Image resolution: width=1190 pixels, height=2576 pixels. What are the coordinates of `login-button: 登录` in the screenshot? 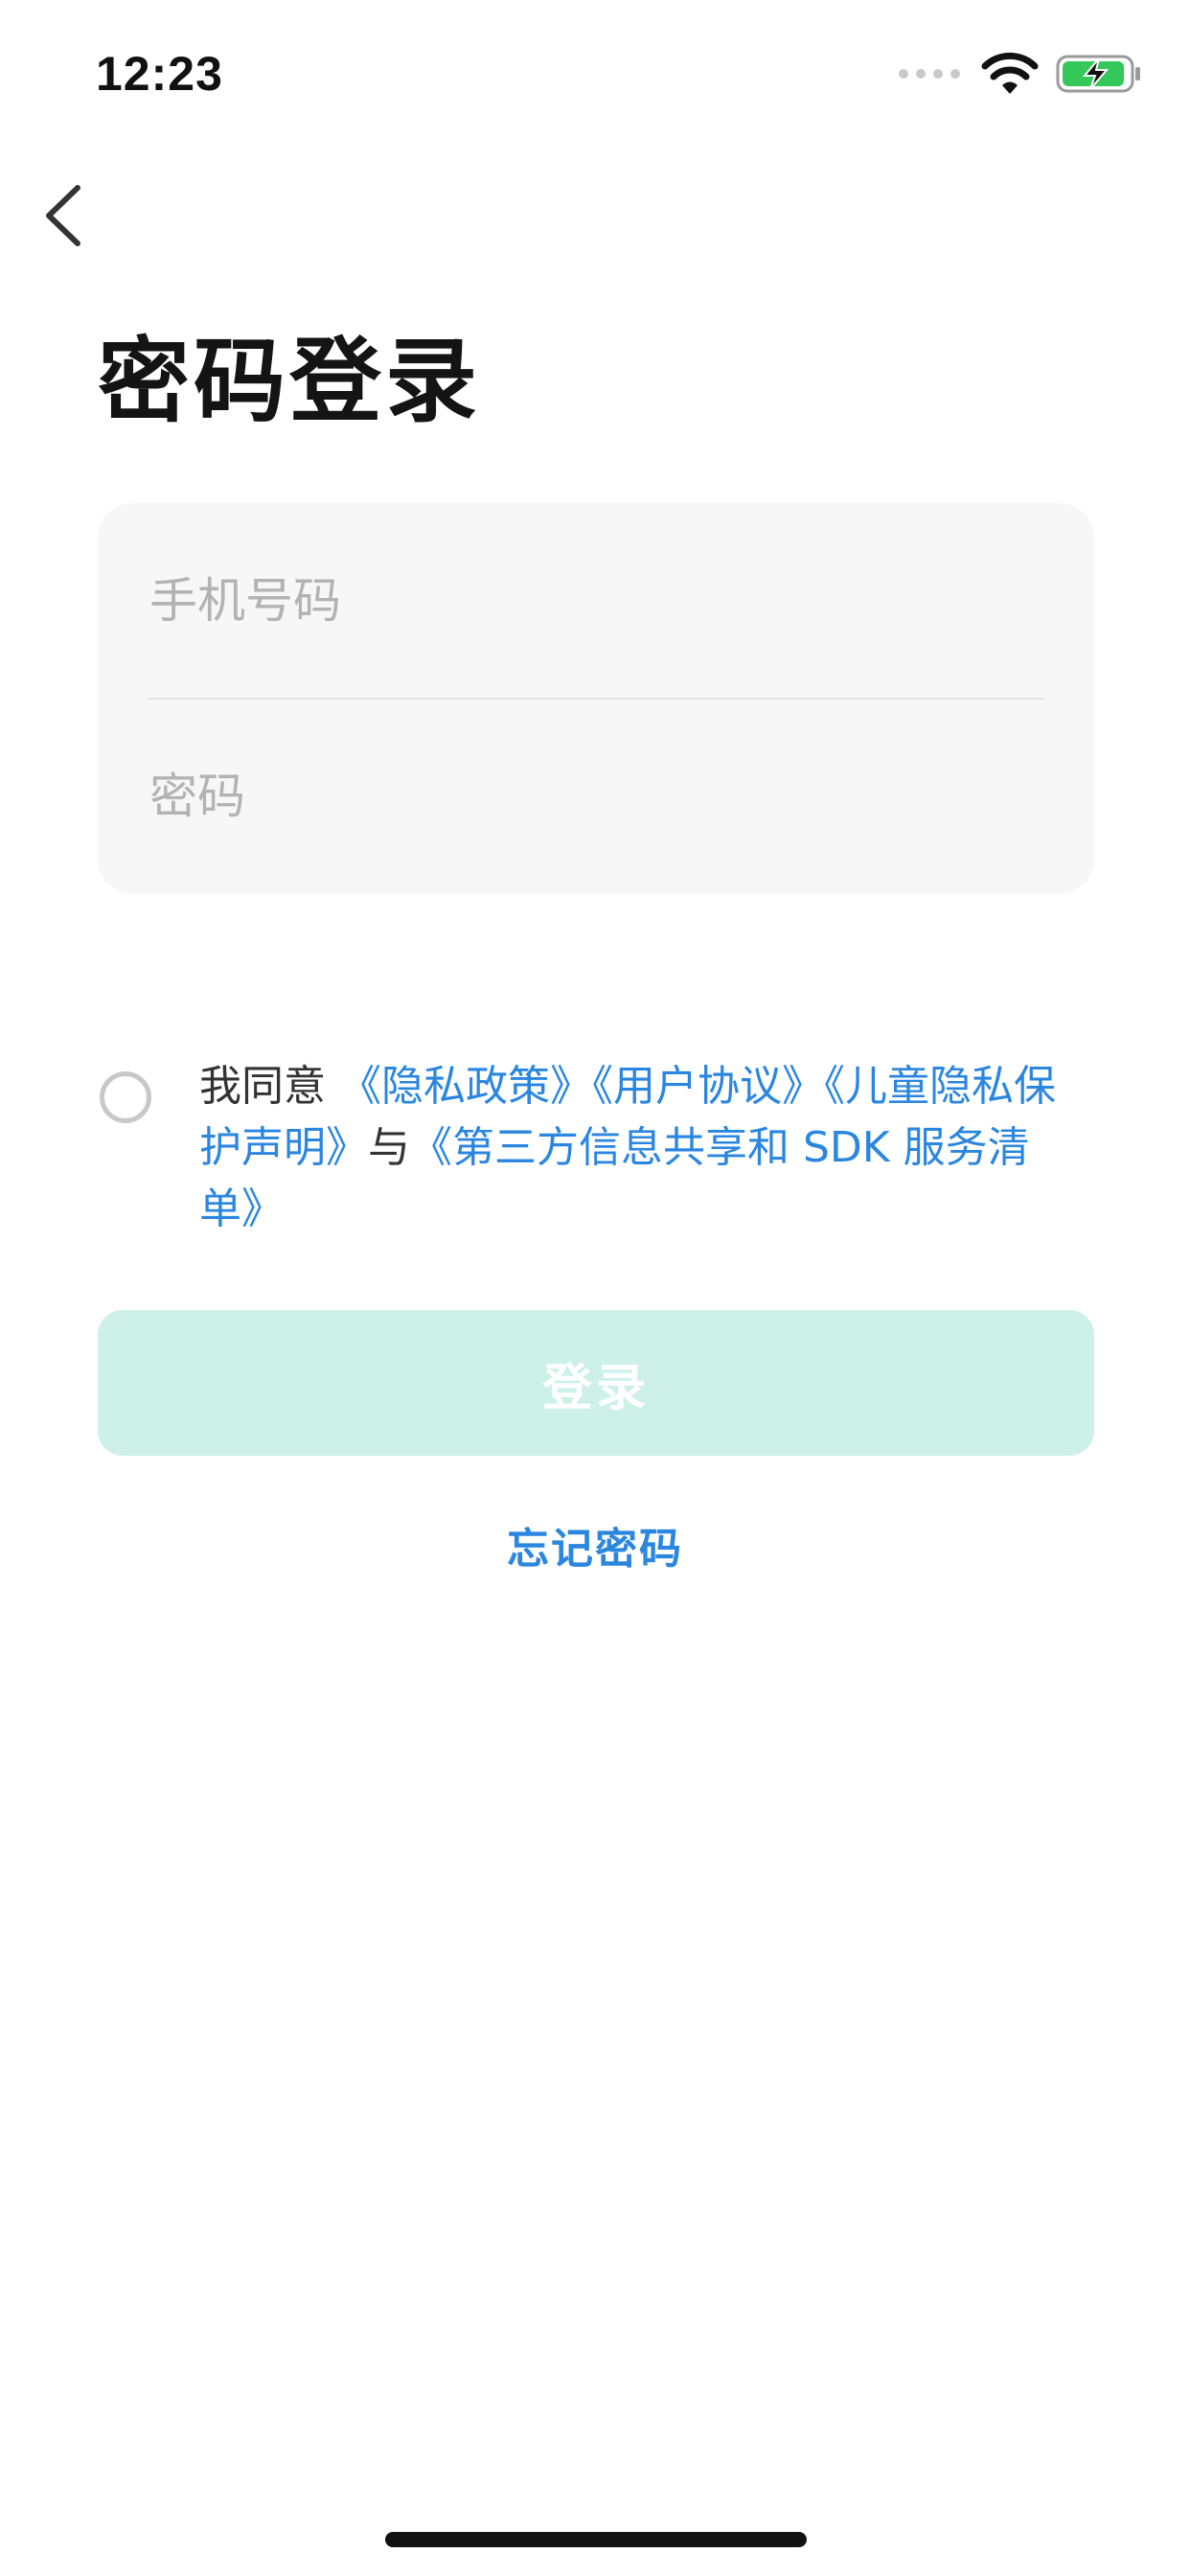 It's located at (596, 1383).